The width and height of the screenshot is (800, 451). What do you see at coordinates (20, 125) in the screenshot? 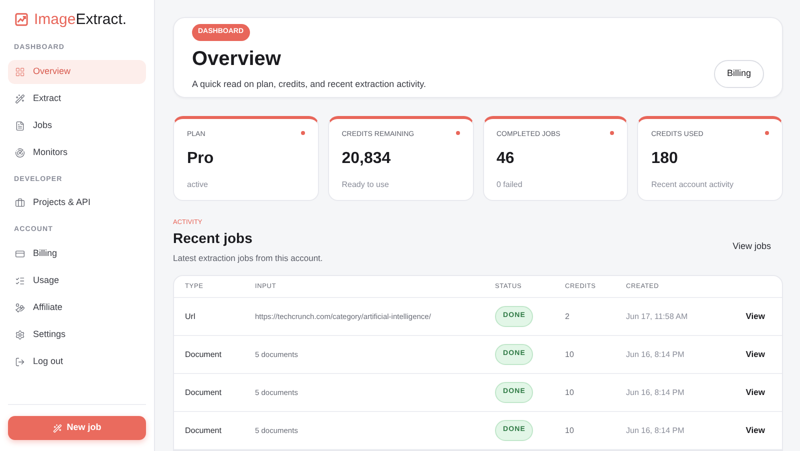
I see `document-icon` at bounding box center [20, 125].